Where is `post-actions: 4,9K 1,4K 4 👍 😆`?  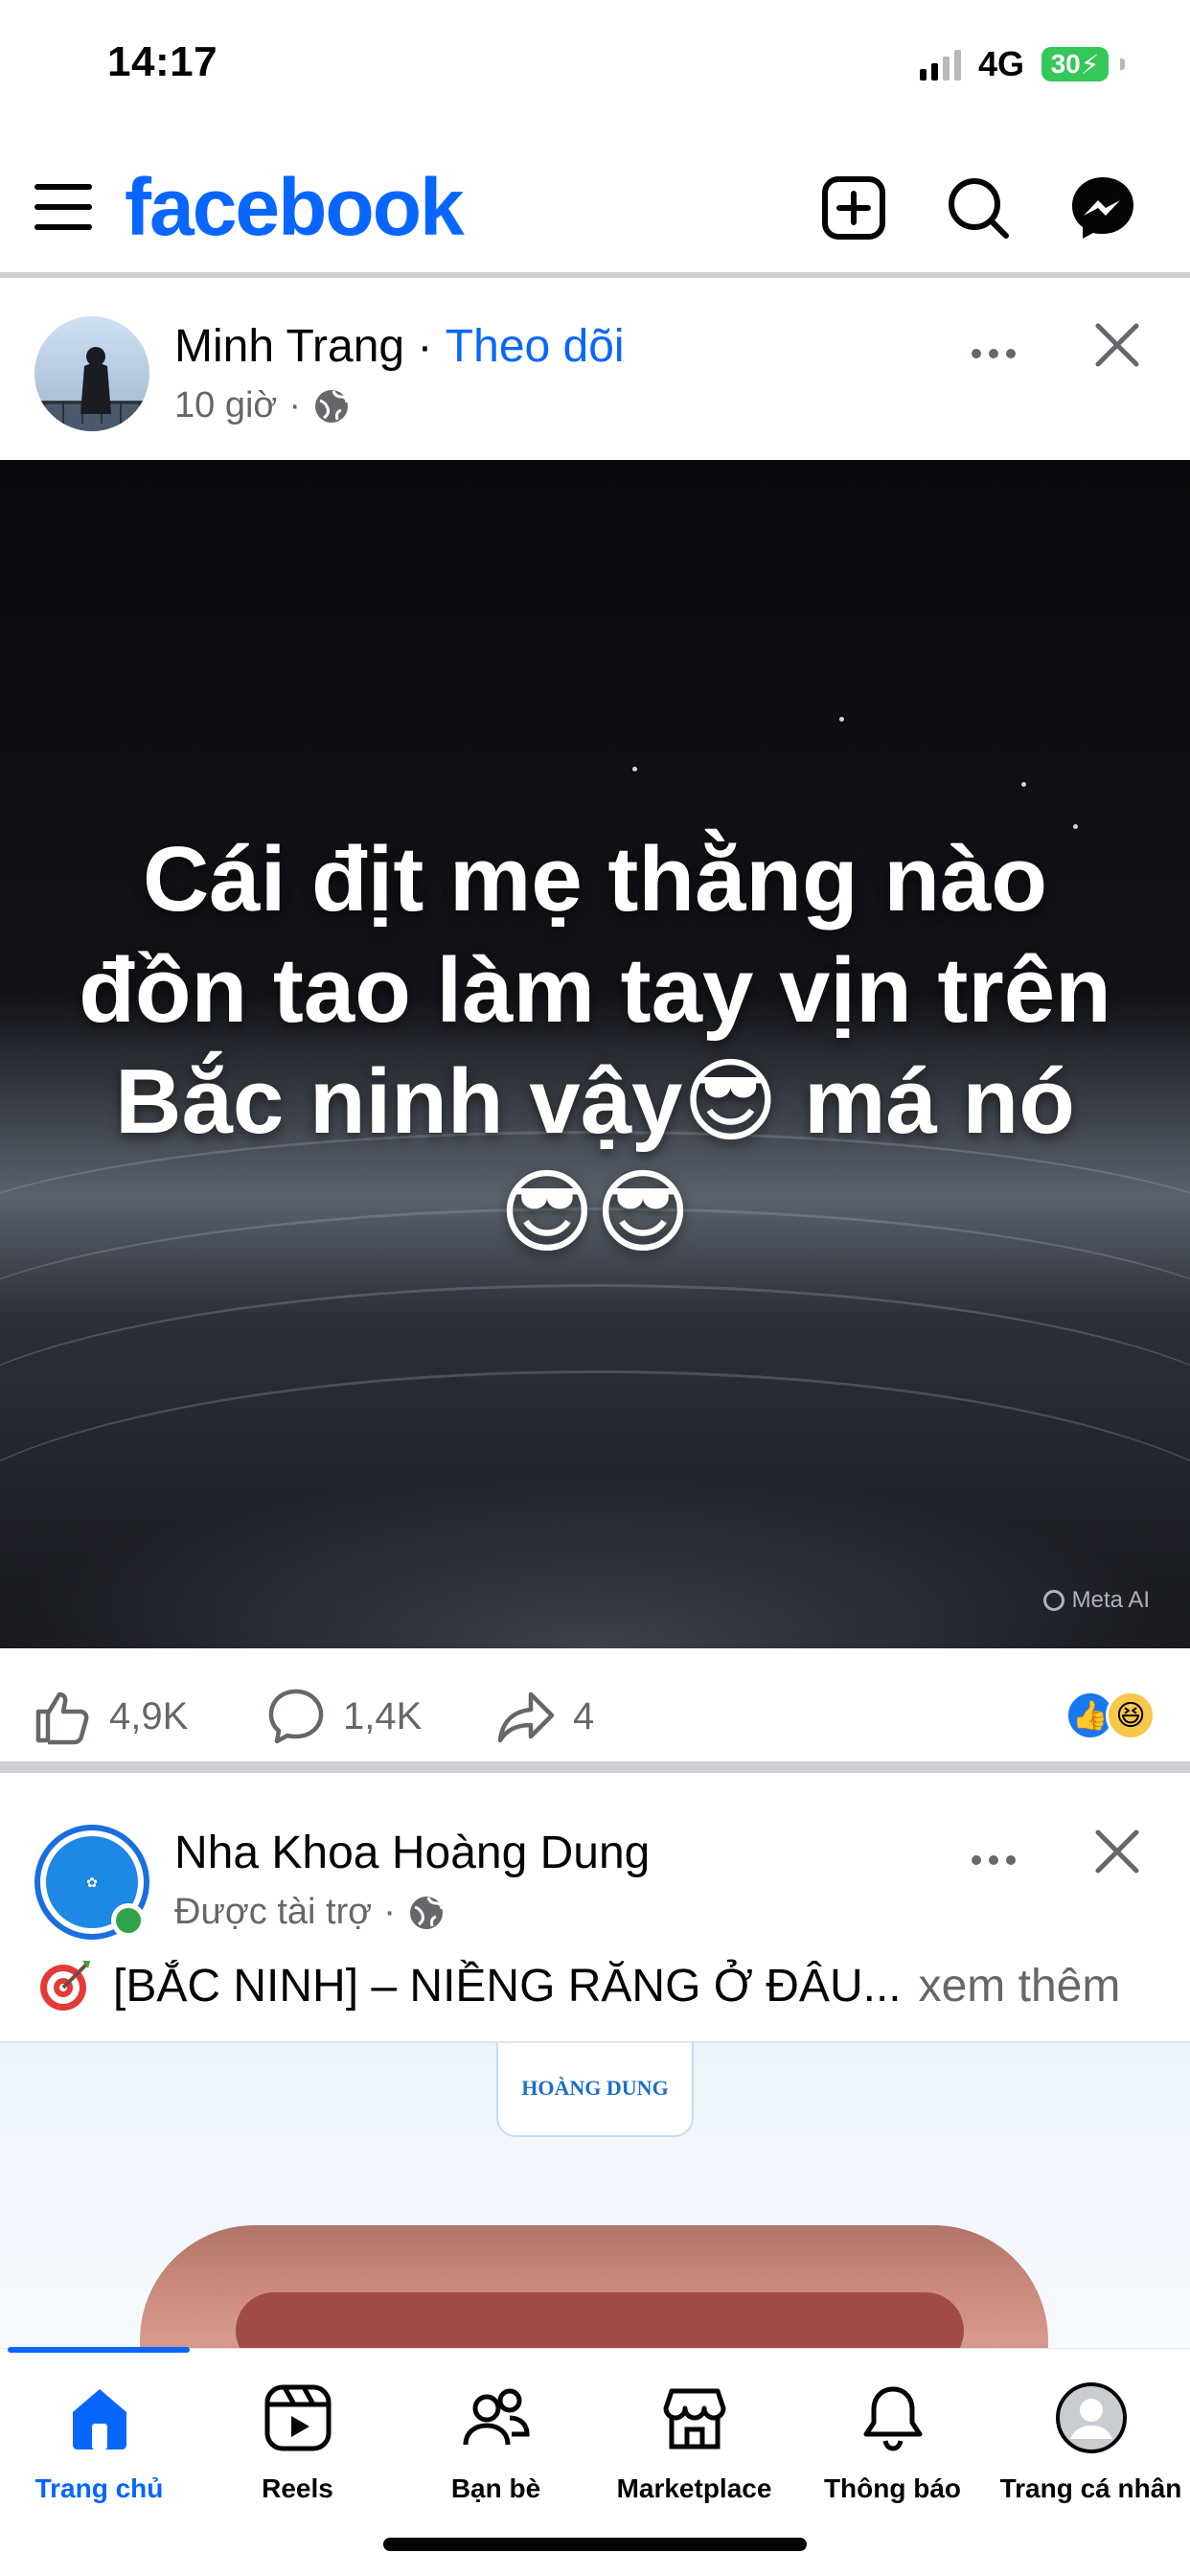 post-actions: 4,9K 1,4K 4 👍 😆 is located at coordinates (595, 1710).